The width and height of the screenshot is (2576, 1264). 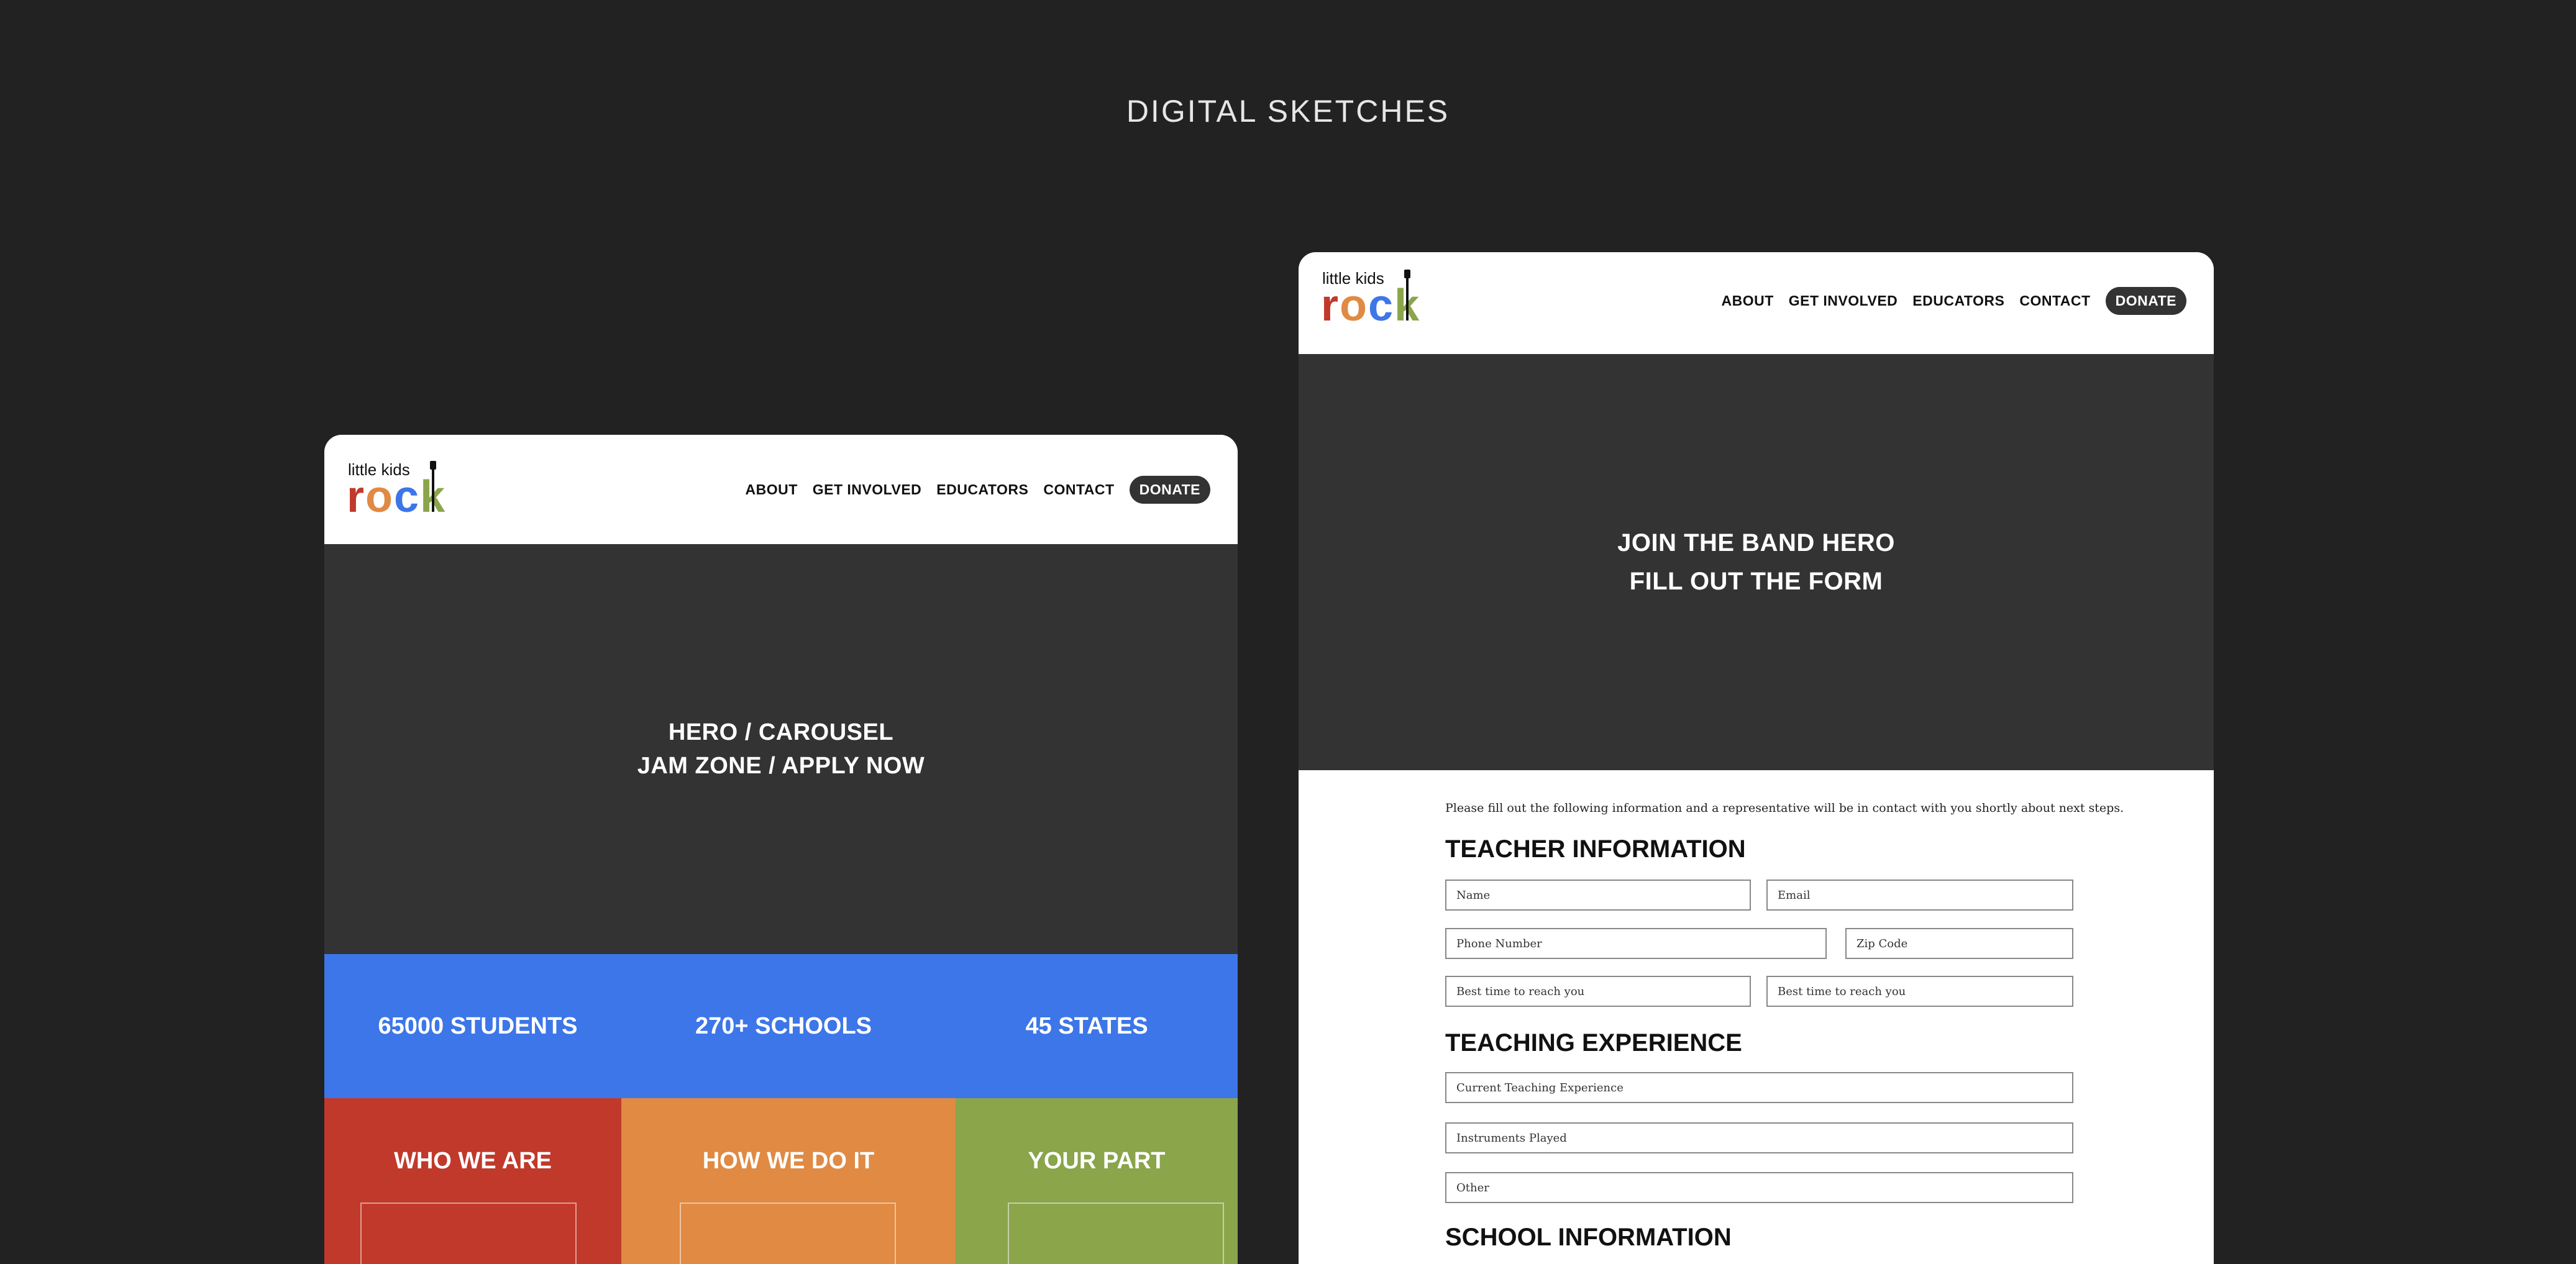 What do you see at coordinates (1756, 543) in the screenshot?
I see `hero-line-1: JOIN THE BAND HERO` at bounding box center [1756, 543].